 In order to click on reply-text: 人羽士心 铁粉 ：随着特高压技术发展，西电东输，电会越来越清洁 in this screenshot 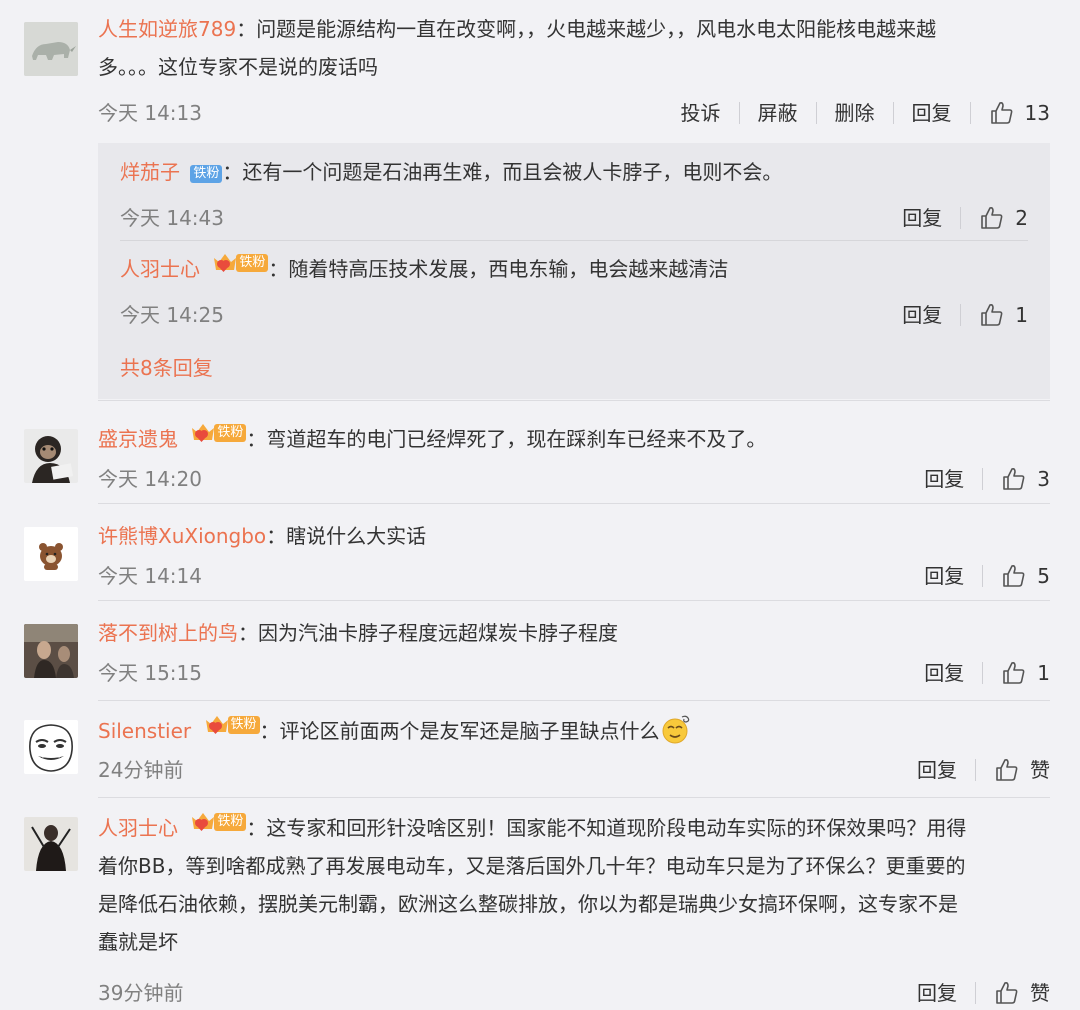, I will do `click(574, 269)`.